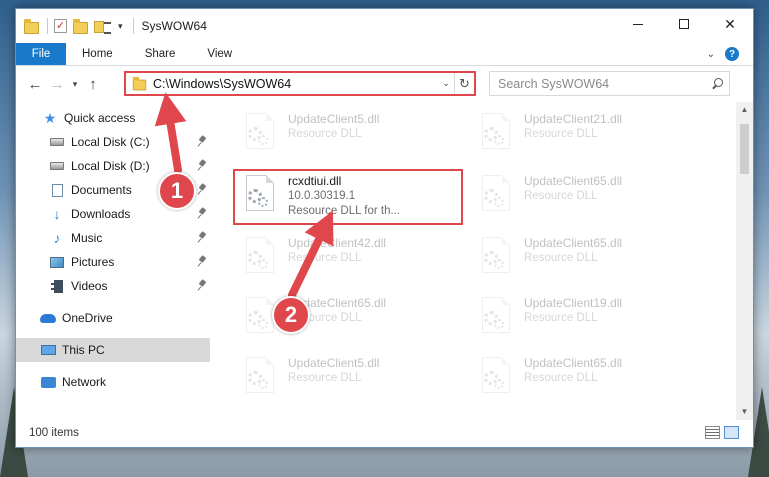 This screenshot has width=769, height=477. Describe the element at coordinates (41, 54) in the screenshot. I see `tab-file: File` at that location.